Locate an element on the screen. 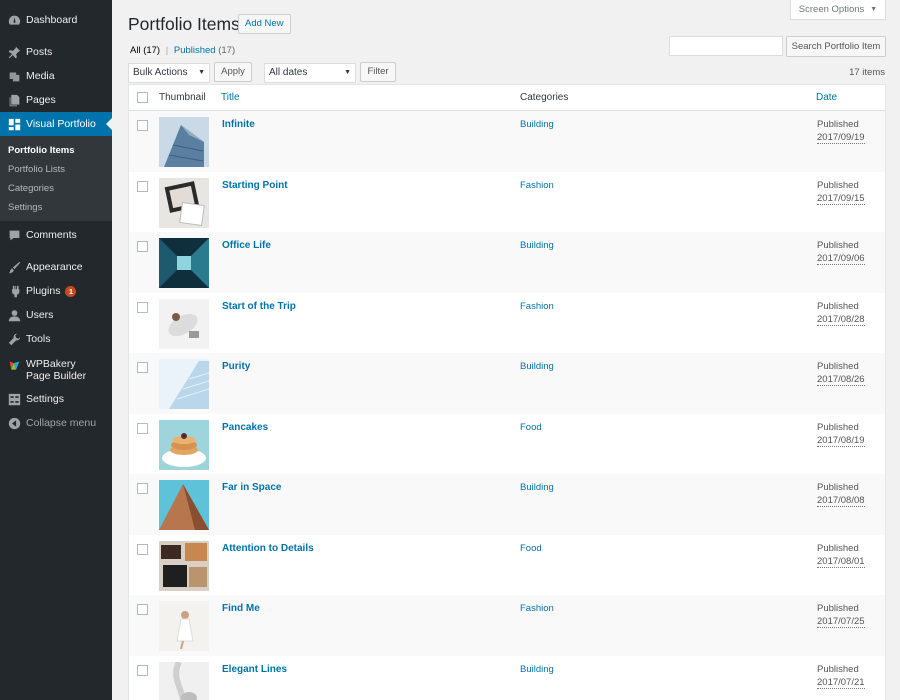 The width and height of the screenshot is (900, 700). filter-published-link: Published (17) is located at coordinates (204, 50).